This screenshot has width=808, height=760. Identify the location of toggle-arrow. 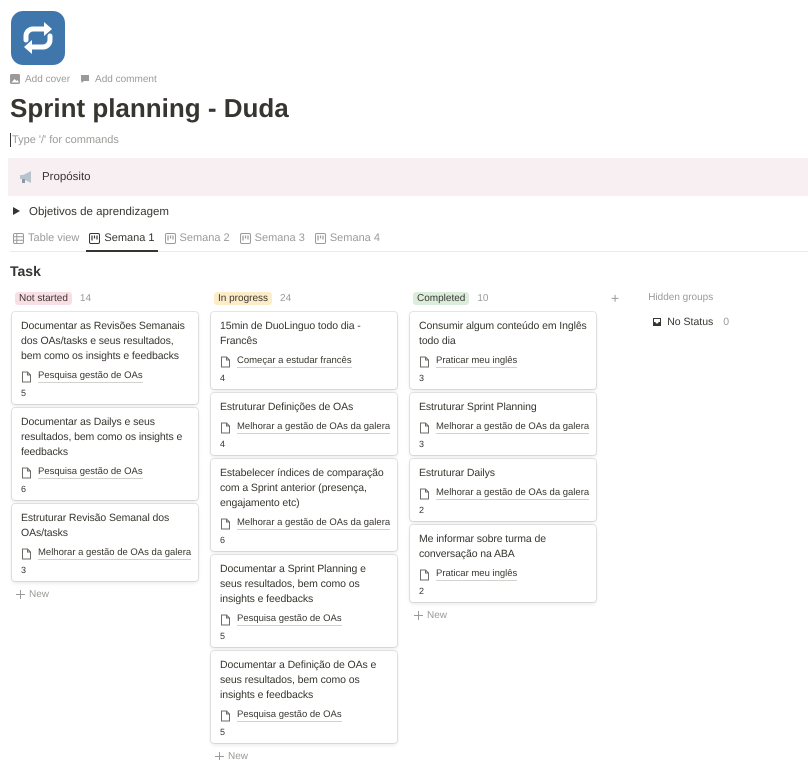
(16, 212).